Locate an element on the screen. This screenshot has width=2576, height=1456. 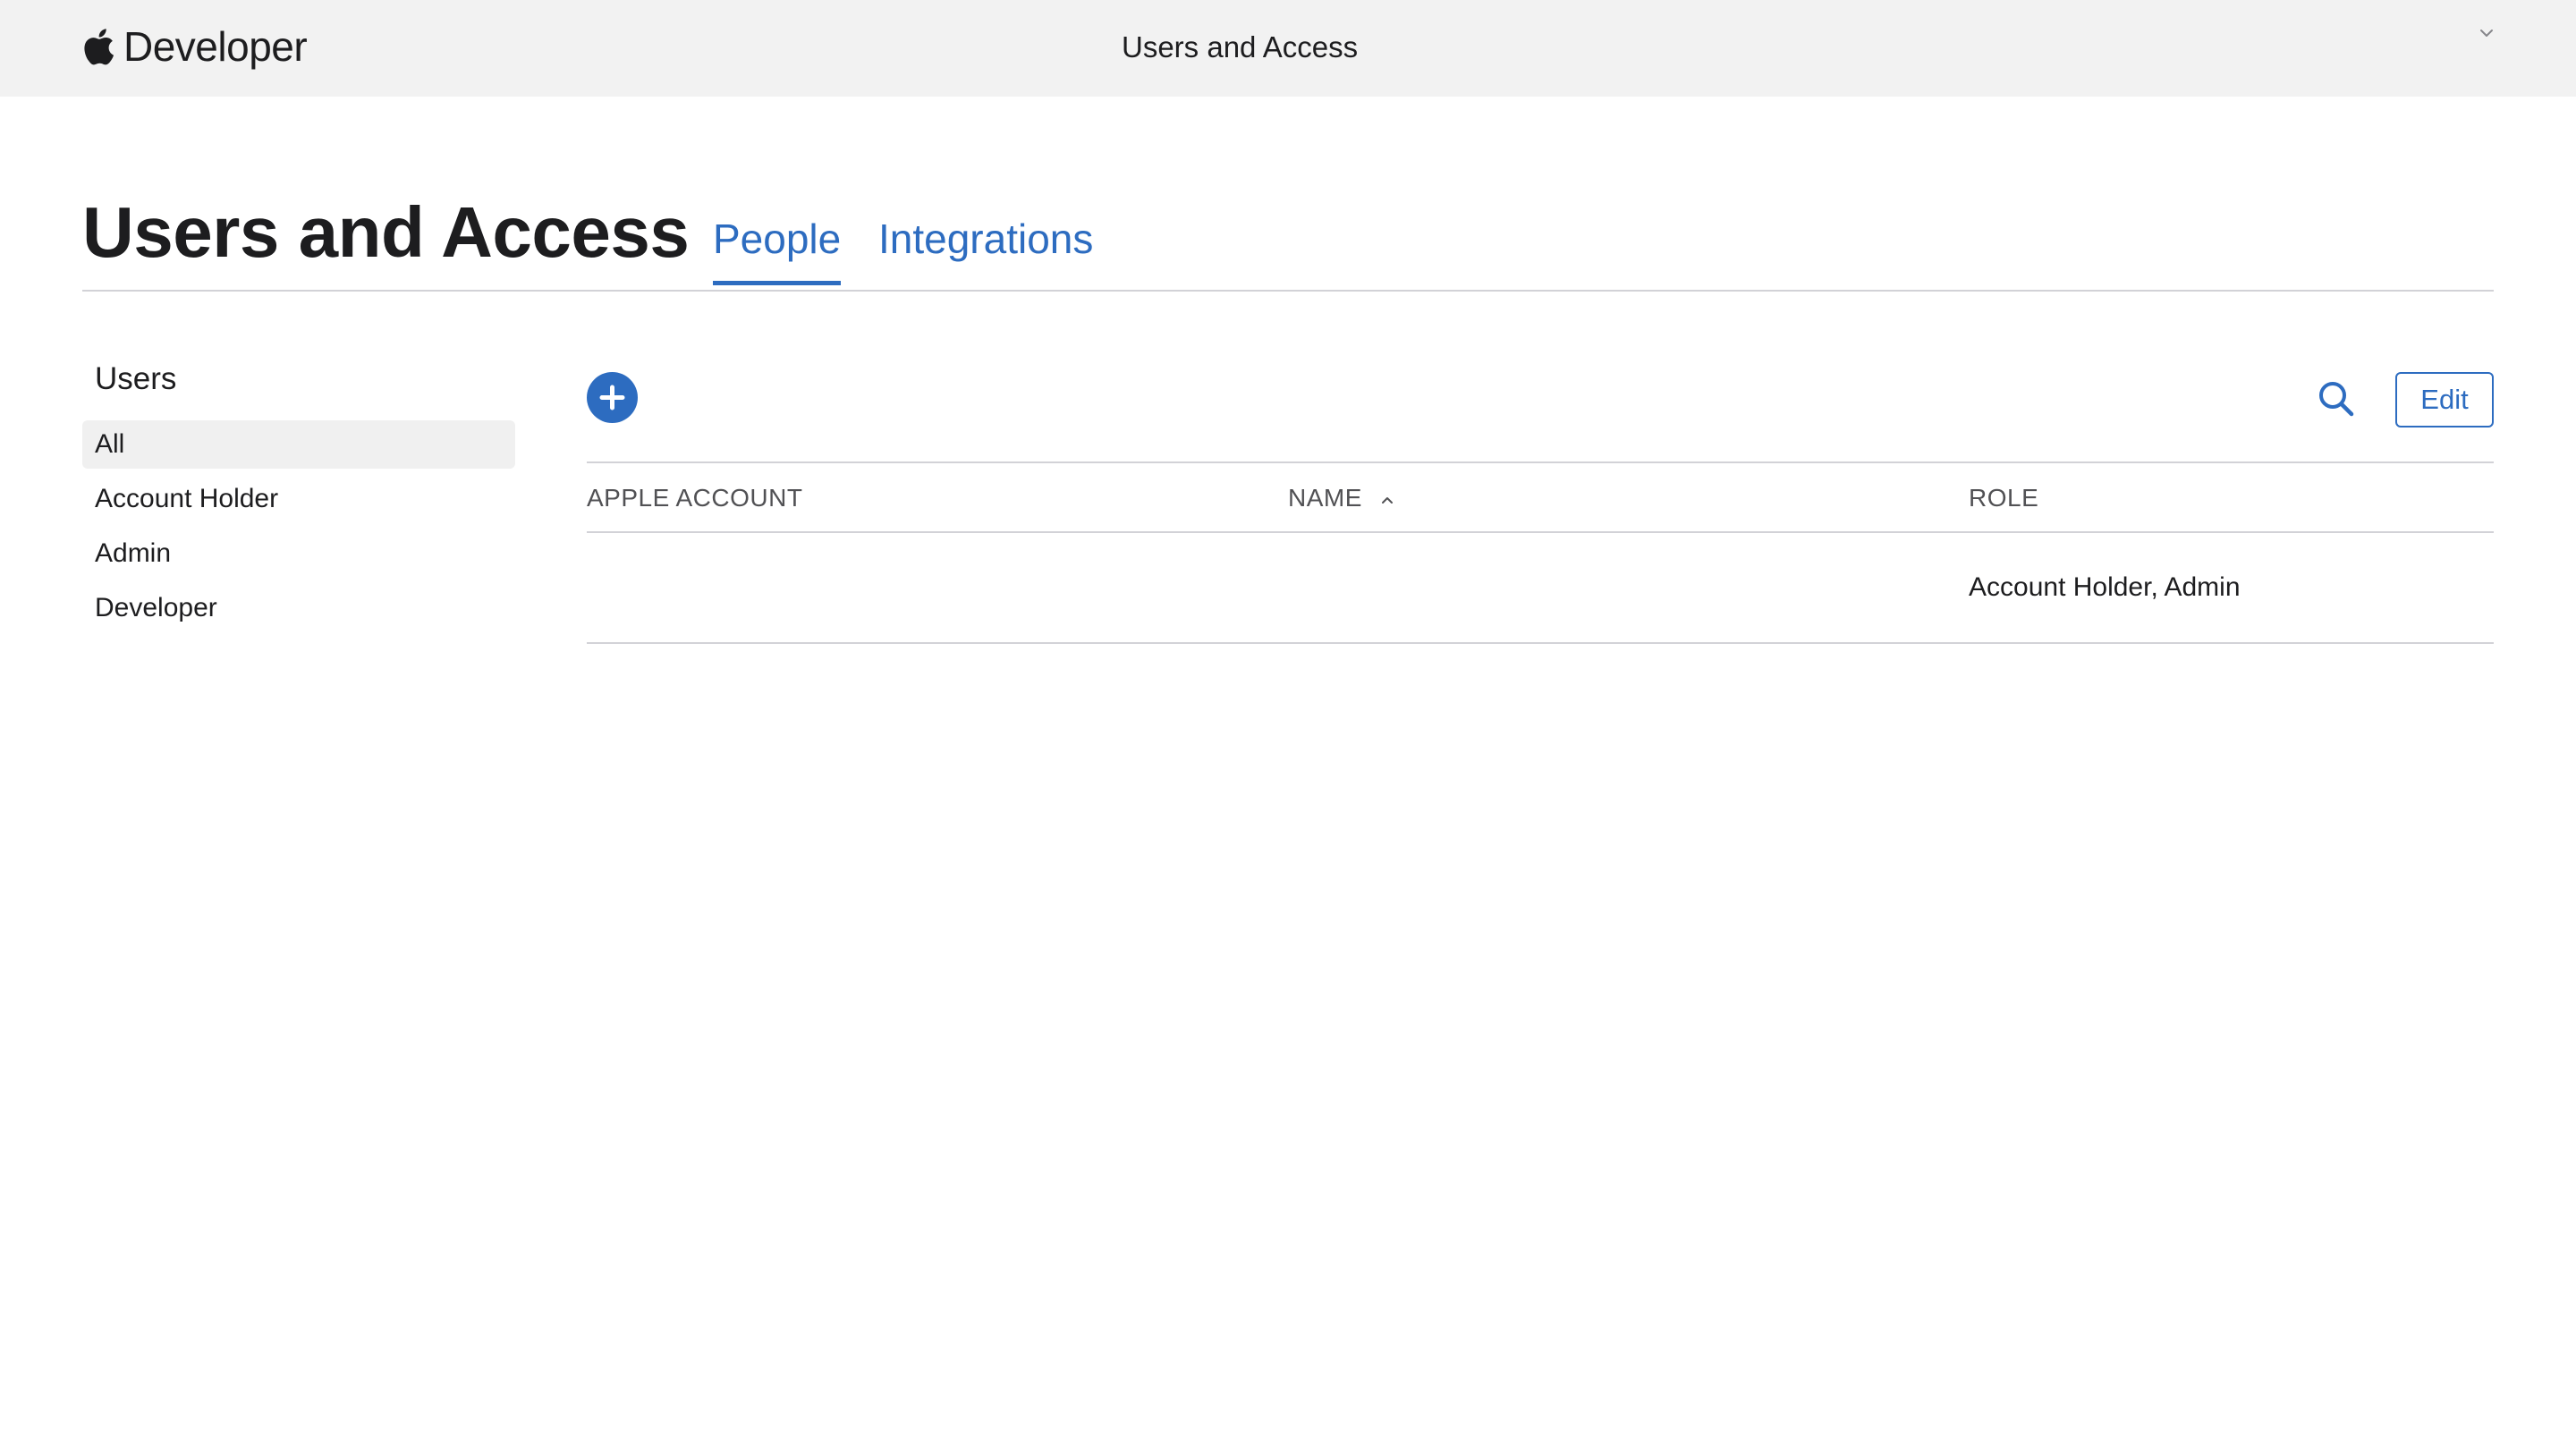
table-header-row: APPLE ACCOUNT NAME ROLE is located at coordinates (1540, 497).